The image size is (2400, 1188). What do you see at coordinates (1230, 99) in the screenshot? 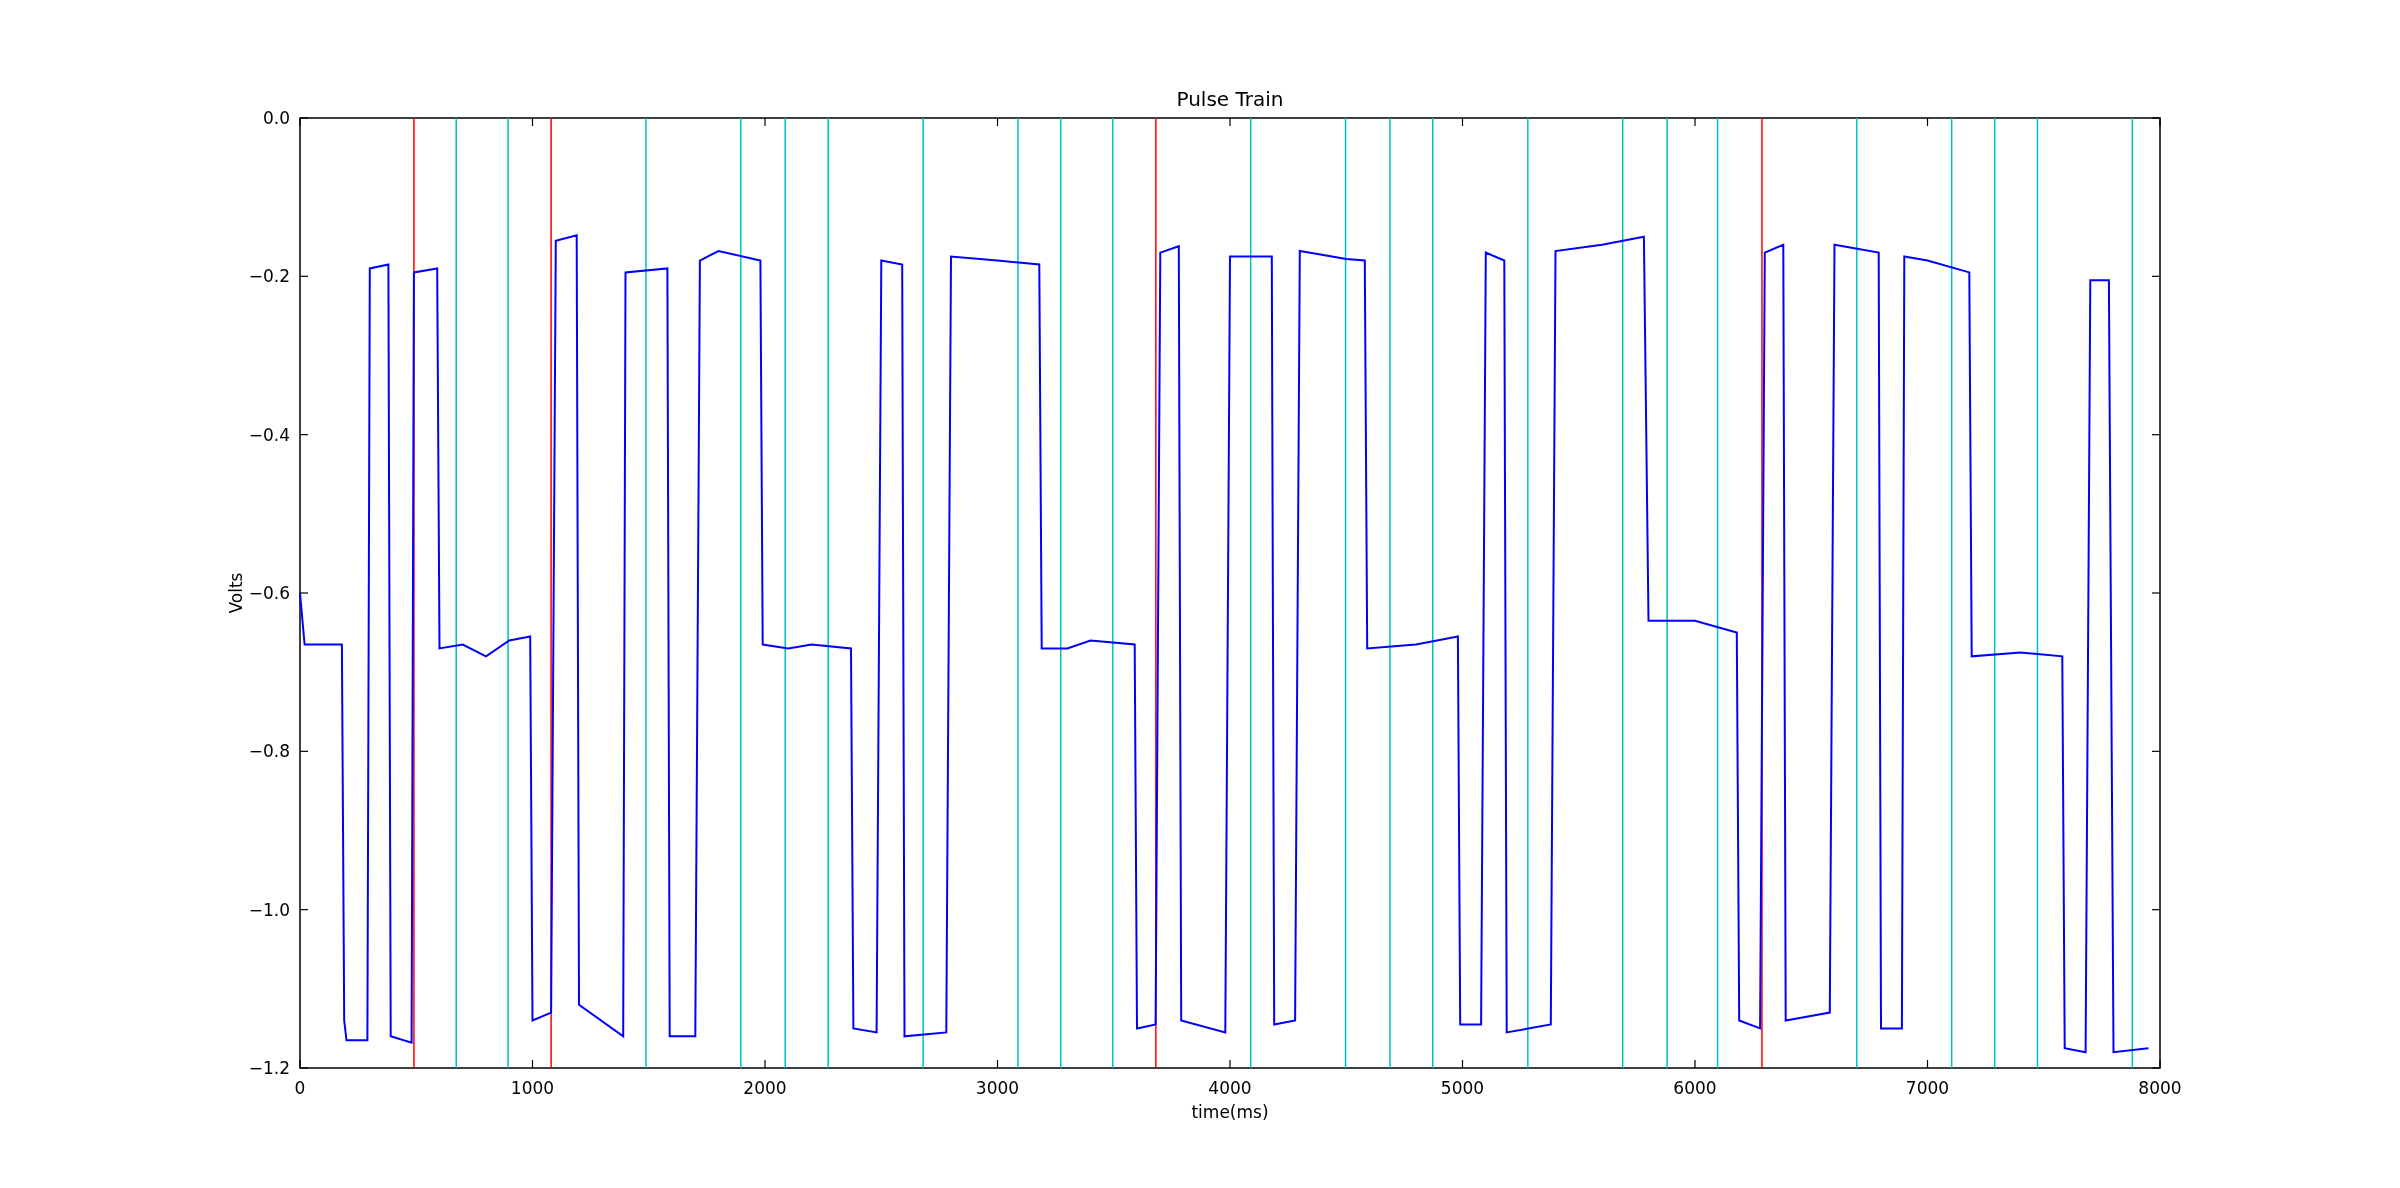
I see `chart-title: Pulse Train` at bounding box center [1230, 99].